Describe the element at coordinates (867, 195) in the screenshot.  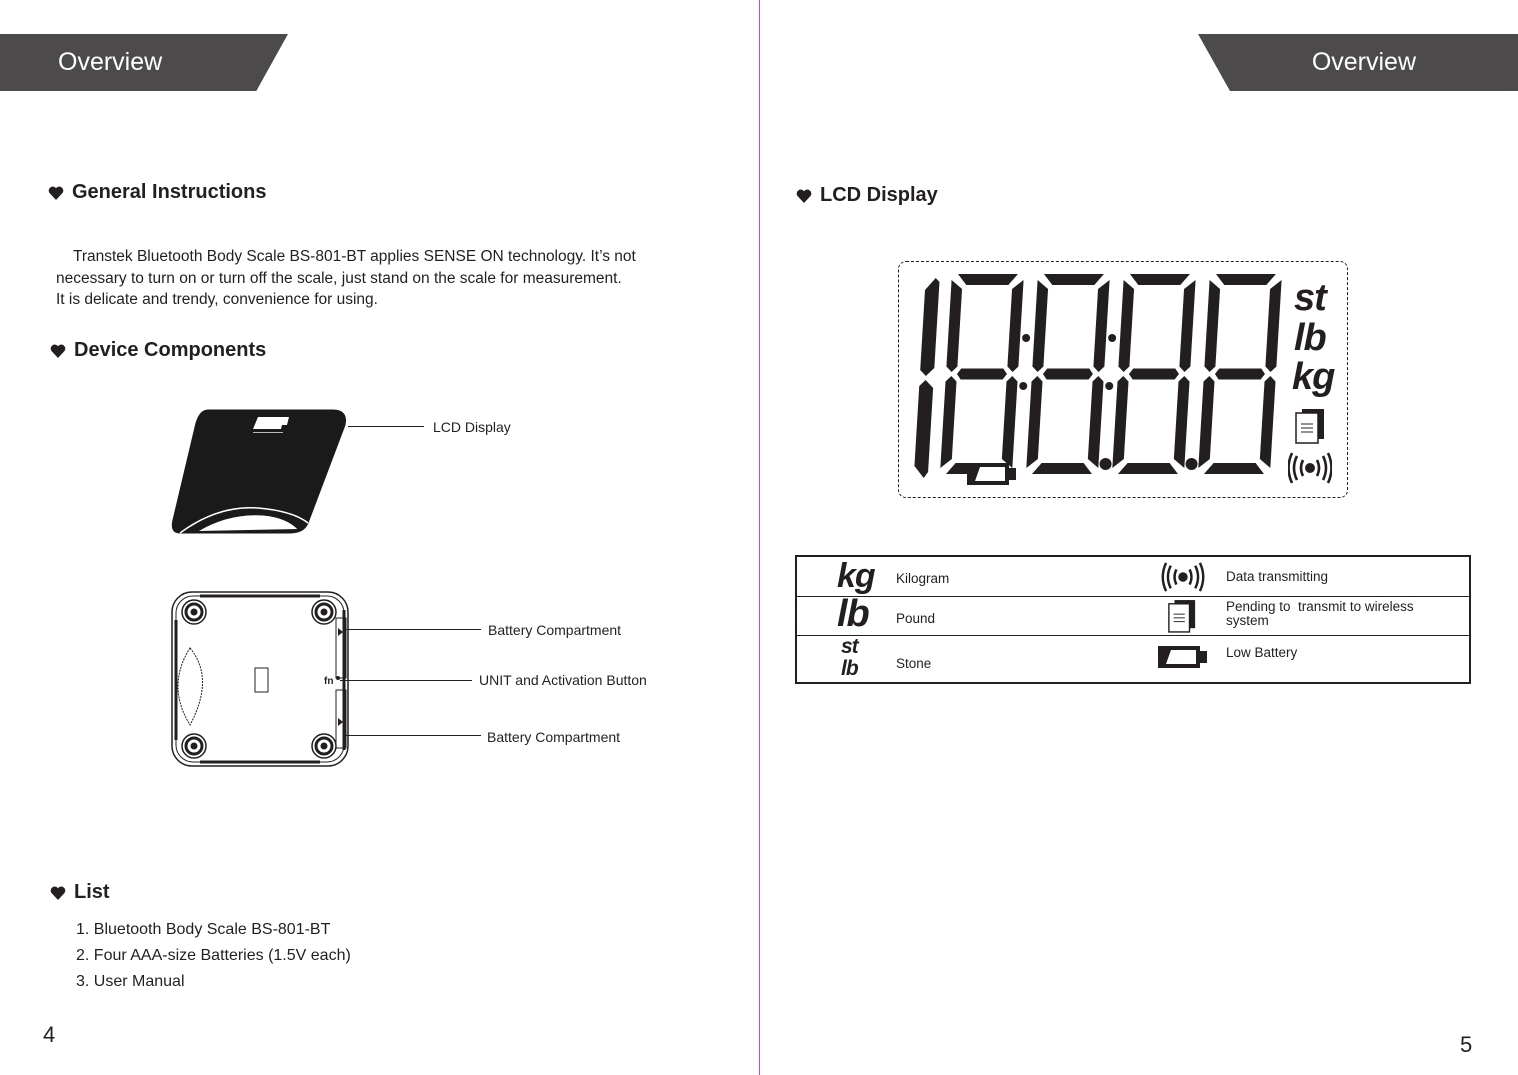
I see `lcd-display-heading: LCD Display` at that location.